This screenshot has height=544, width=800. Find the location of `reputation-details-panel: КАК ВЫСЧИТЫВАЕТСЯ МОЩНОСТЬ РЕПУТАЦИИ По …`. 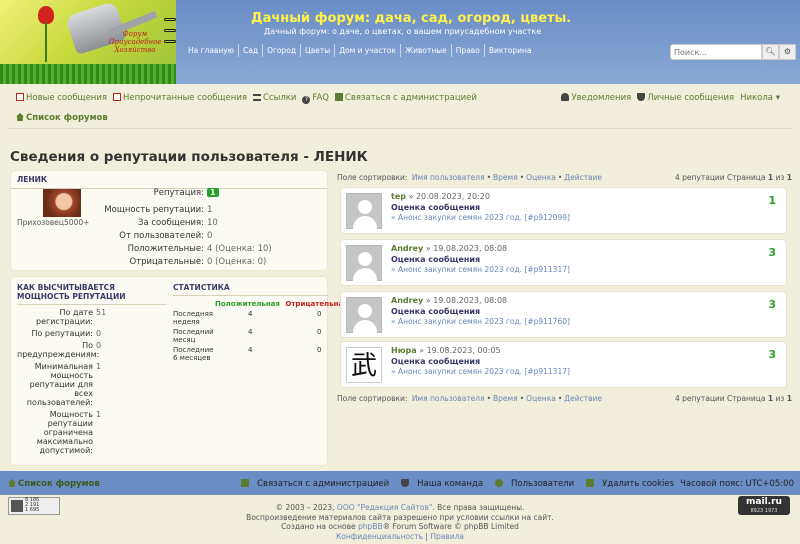

reputation-details-panel: КАК ВЫСЧИТЫВАЕТСЯ МОЩНОСТЬ РЕПУТАЦИИ По … is located at coordinates (179, 371).